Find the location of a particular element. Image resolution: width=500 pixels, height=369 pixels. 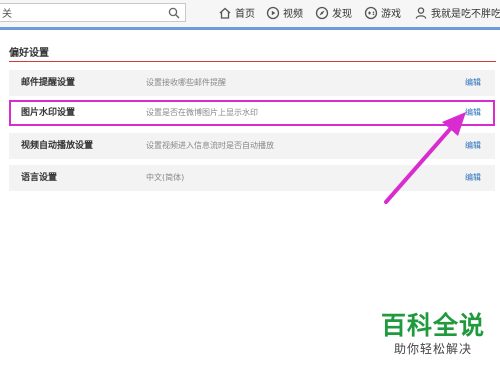

site-watermark: 百科全说 助你轻松解决 is located at coordinates (433, 334).